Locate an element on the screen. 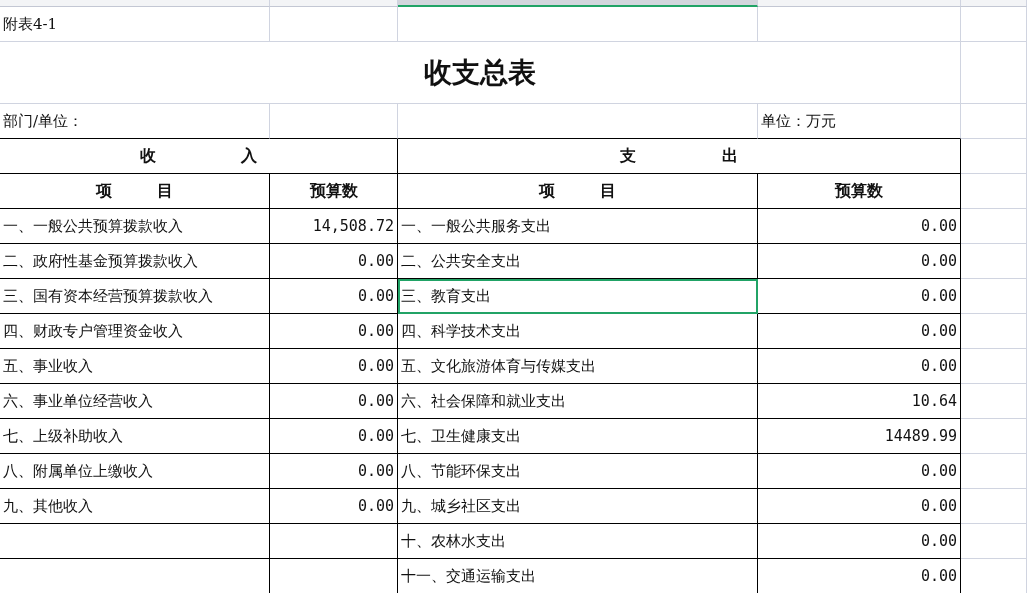  table-cell: 四、财政专户管理资金收入 is located at coordinates (135, 331).